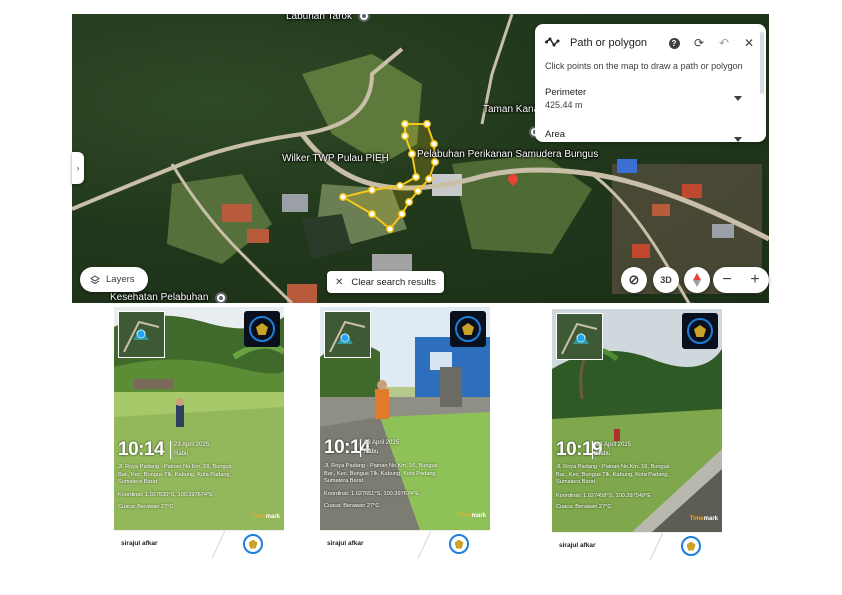  Describe the element at coordinates (382, 443) in the screenshot. I see `photo-date: 23 April 2025` at that location.